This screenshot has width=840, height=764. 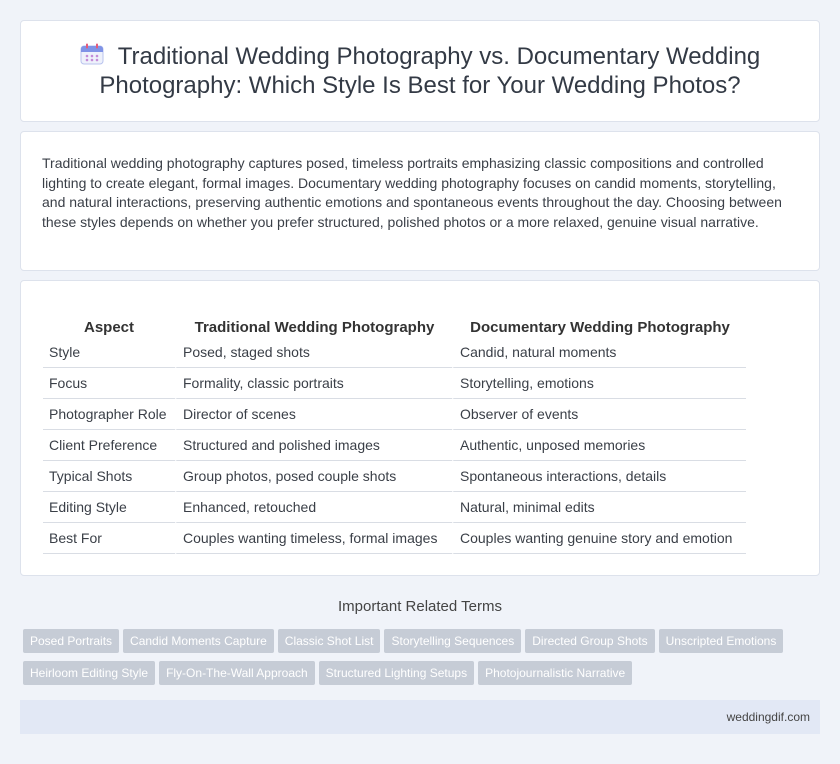 What do you see at coordinates (420, 606) in the screenshot?
I see `related-terms-title: Important Related Terms` at bounding box center [420, 606].